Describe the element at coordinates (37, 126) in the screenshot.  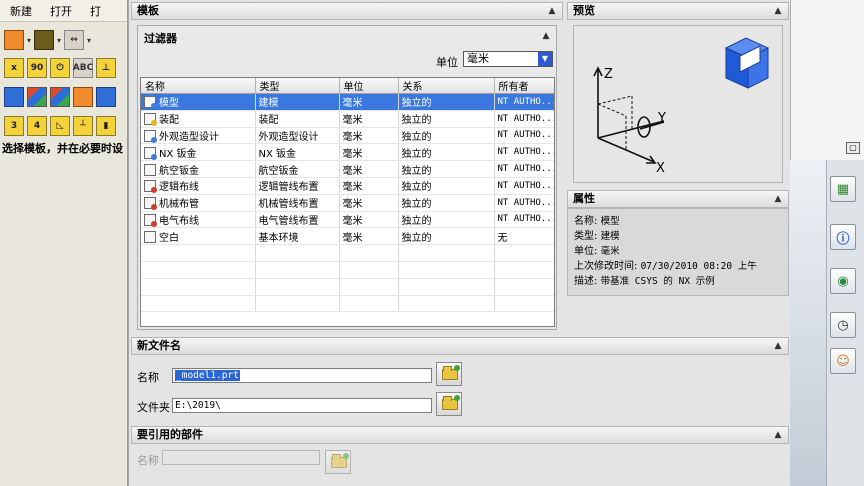
I see `number-4-icon: 4` at that location.